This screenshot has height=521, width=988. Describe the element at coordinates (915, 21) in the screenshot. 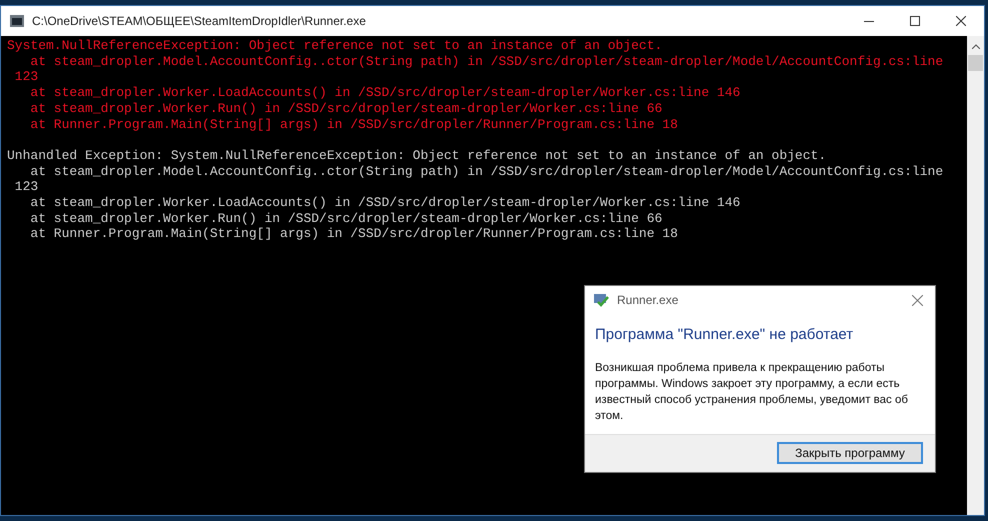

I see `maximize-icon` at that location.